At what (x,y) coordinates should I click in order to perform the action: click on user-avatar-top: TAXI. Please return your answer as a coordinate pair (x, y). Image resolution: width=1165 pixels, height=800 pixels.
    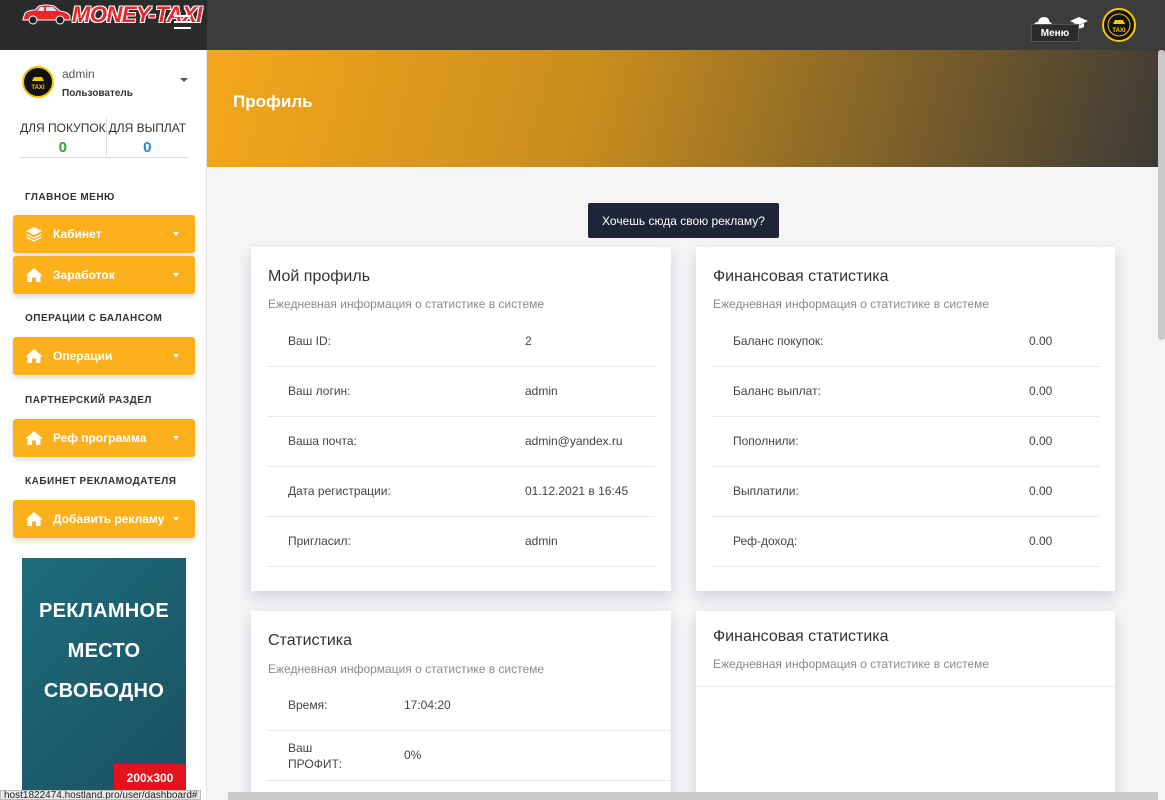
    Looking at the image, I should click on (1119, 25).